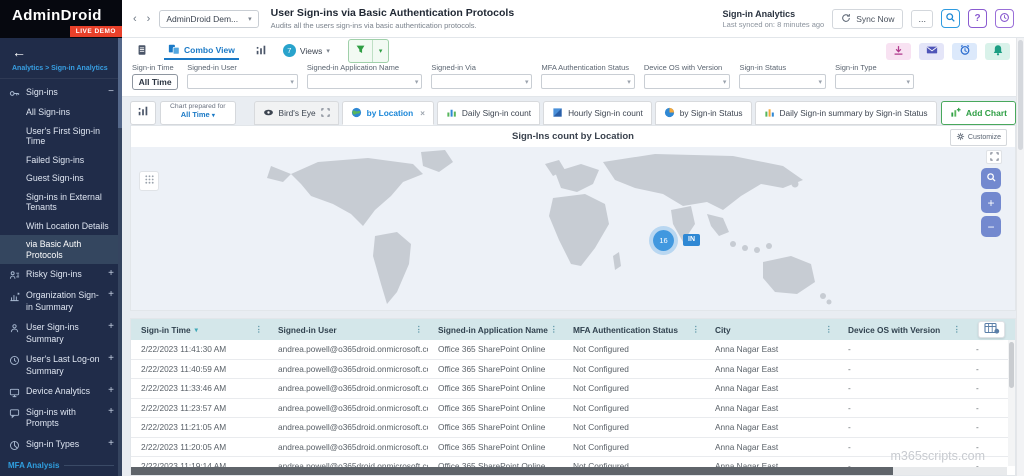 The image size is (1024, 476). Describe the element at coordinates (199, 329) in the screenshot. I see `column-header-sign-in-time: Sign-in Time ▾ ⋮` at that location.